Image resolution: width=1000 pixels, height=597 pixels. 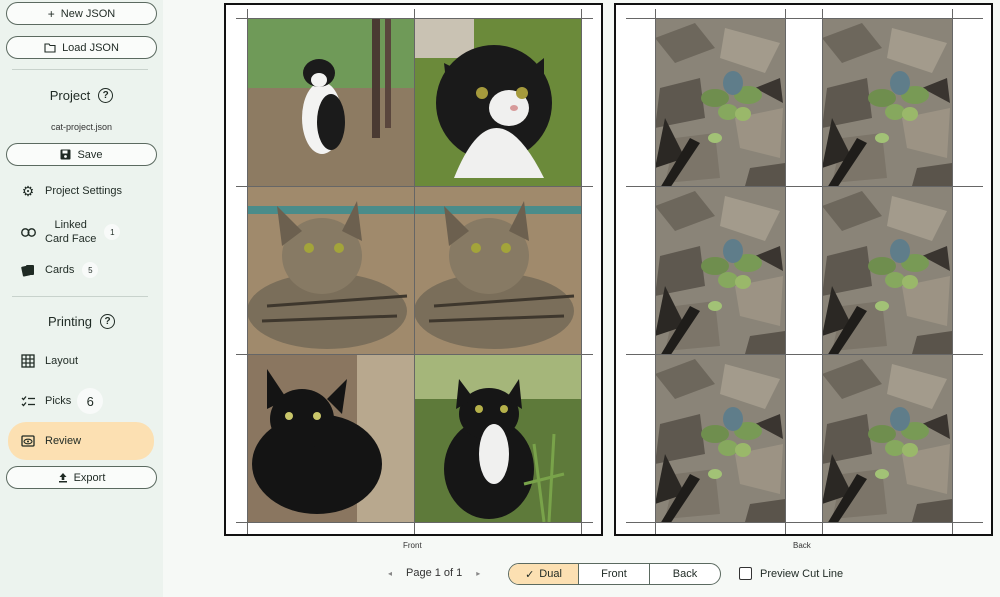 What do you see at coordinates (81, 127) in the screenshot?
I see `project-filename: cat-project.json` at bounding box center [81, 127].